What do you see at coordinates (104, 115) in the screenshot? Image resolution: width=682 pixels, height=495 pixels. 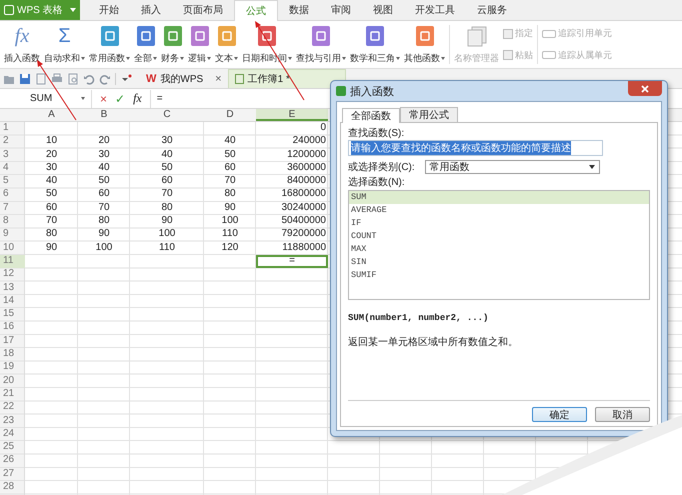 I see `column-header: B` at bounding box center [104, 115].